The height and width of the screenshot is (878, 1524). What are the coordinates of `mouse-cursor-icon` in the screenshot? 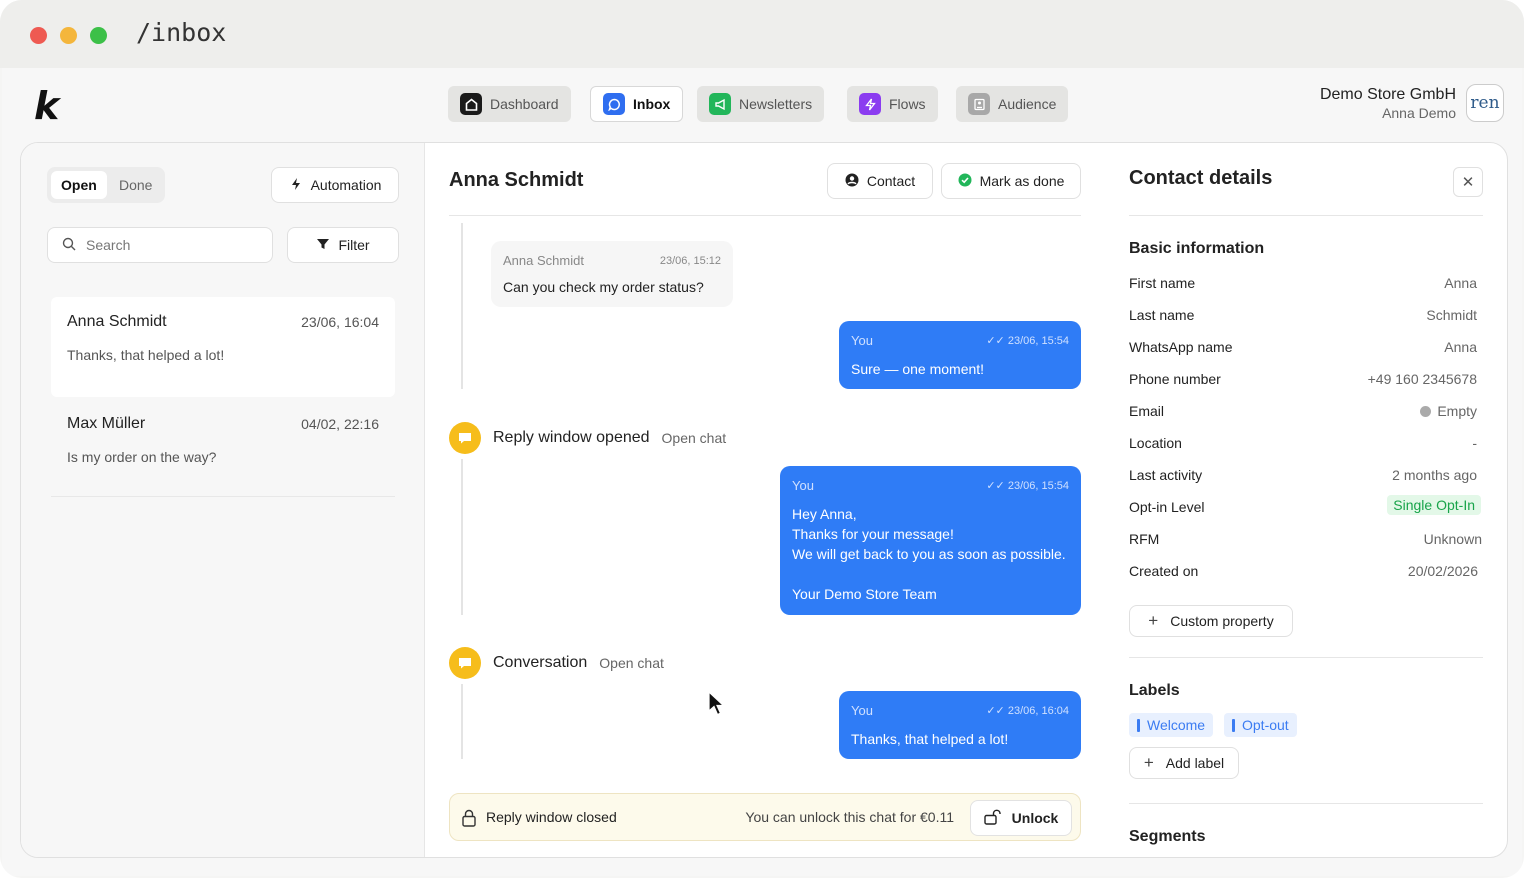 It's located at (717, 706).